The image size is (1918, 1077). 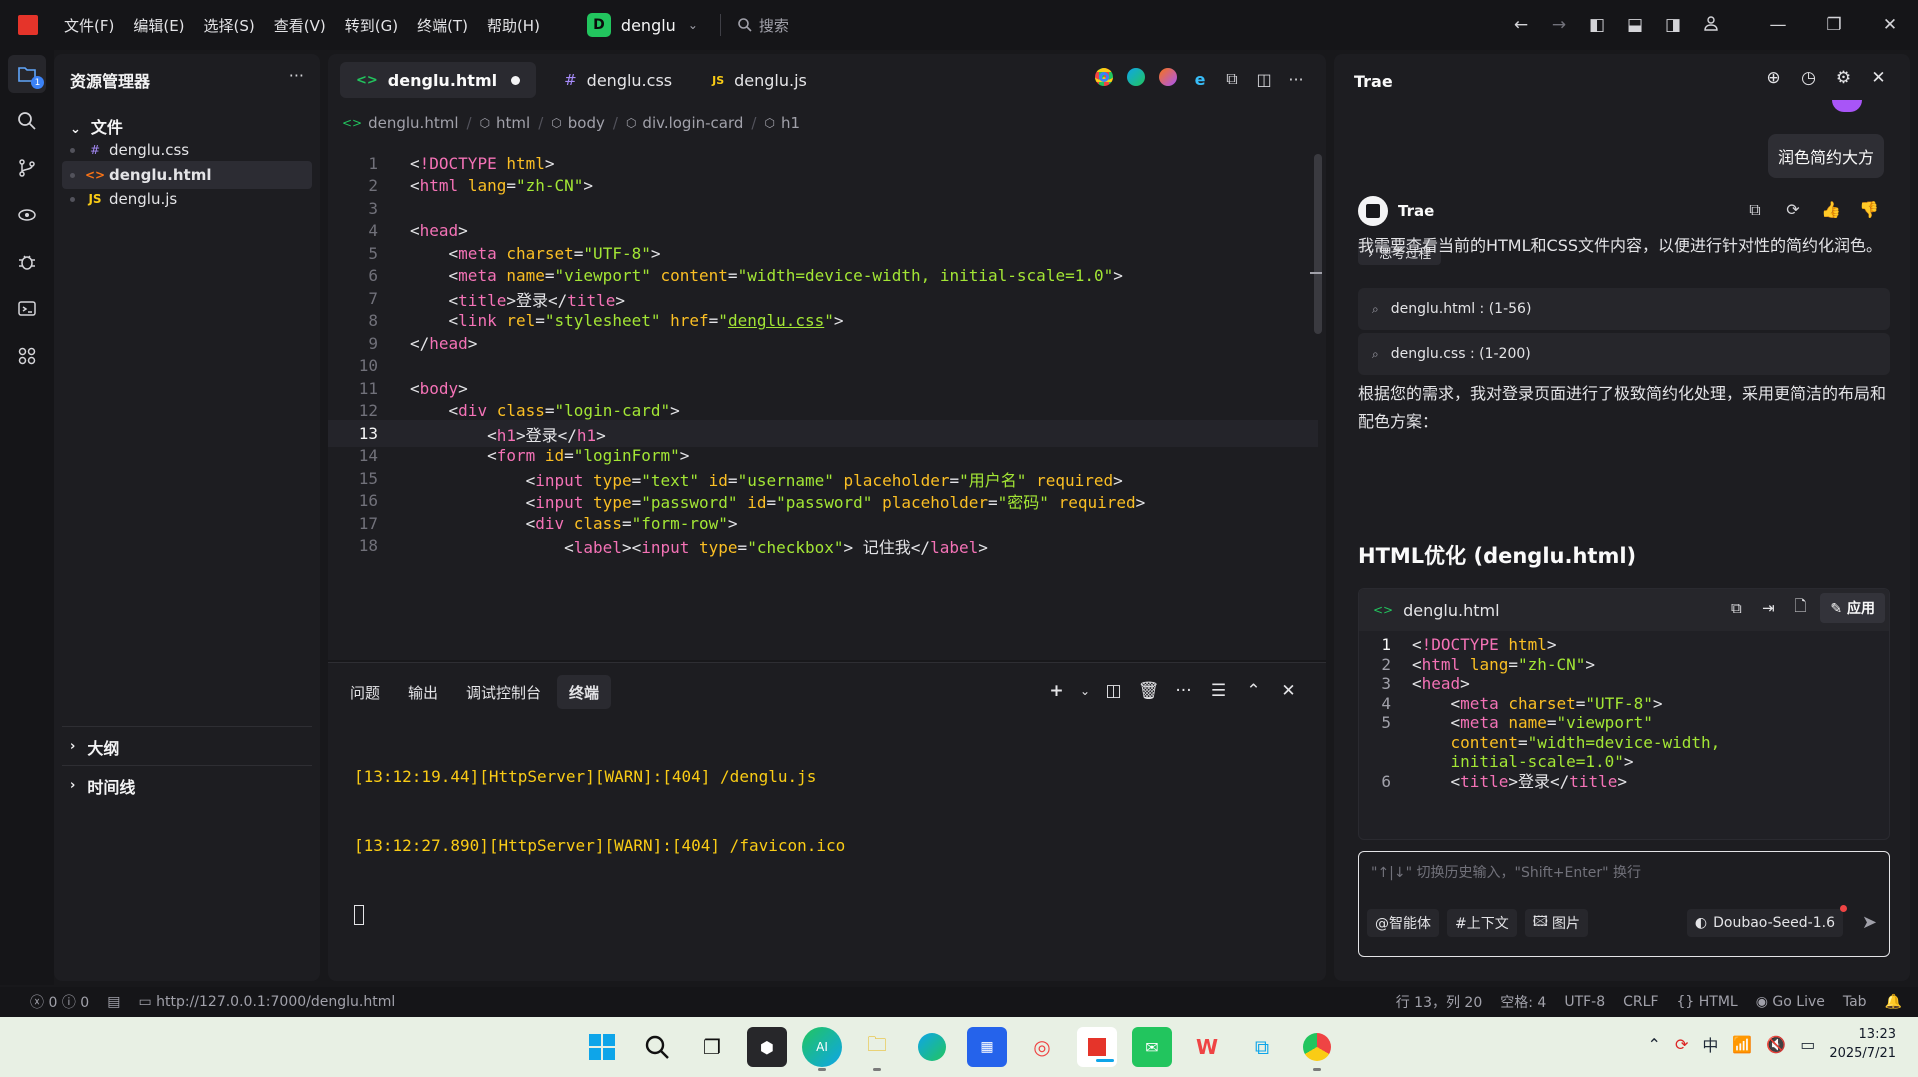 I want to click on menu-view: 查看(V), so click(x=300, y=25).